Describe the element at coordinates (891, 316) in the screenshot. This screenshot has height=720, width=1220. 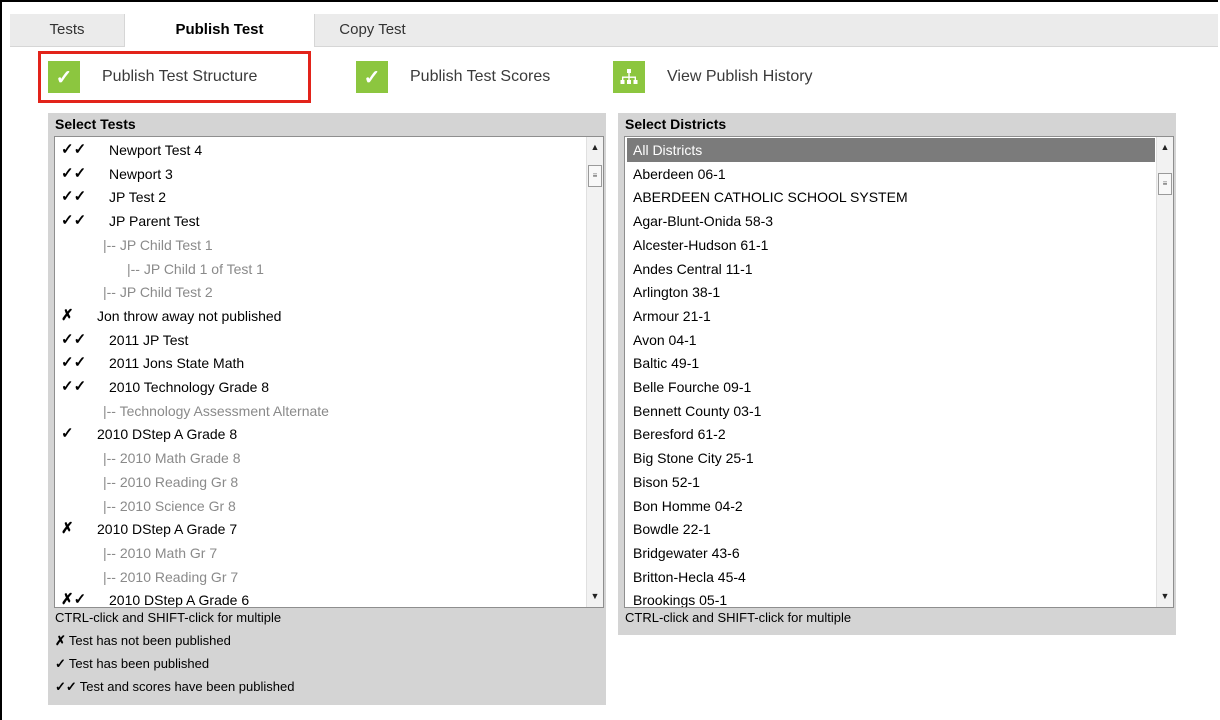
I see `district-list-item: Armour 21-1` at that location.